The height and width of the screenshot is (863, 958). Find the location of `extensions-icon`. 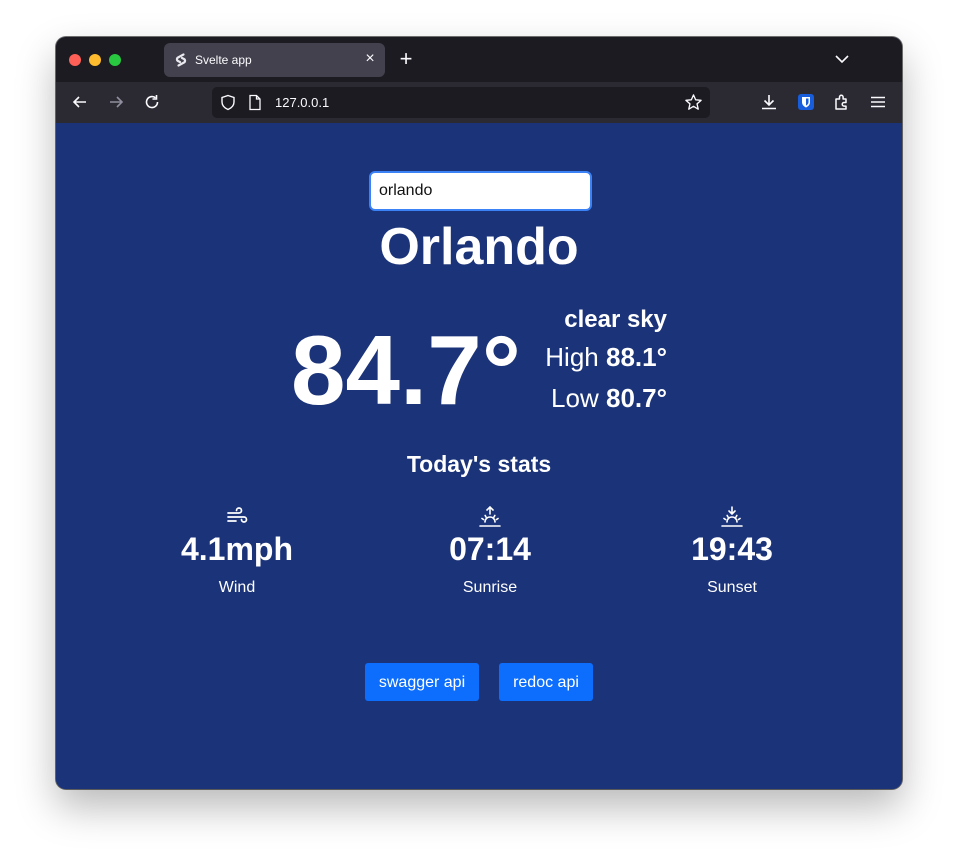

extensions-icon is located at coordinates (842, 102).